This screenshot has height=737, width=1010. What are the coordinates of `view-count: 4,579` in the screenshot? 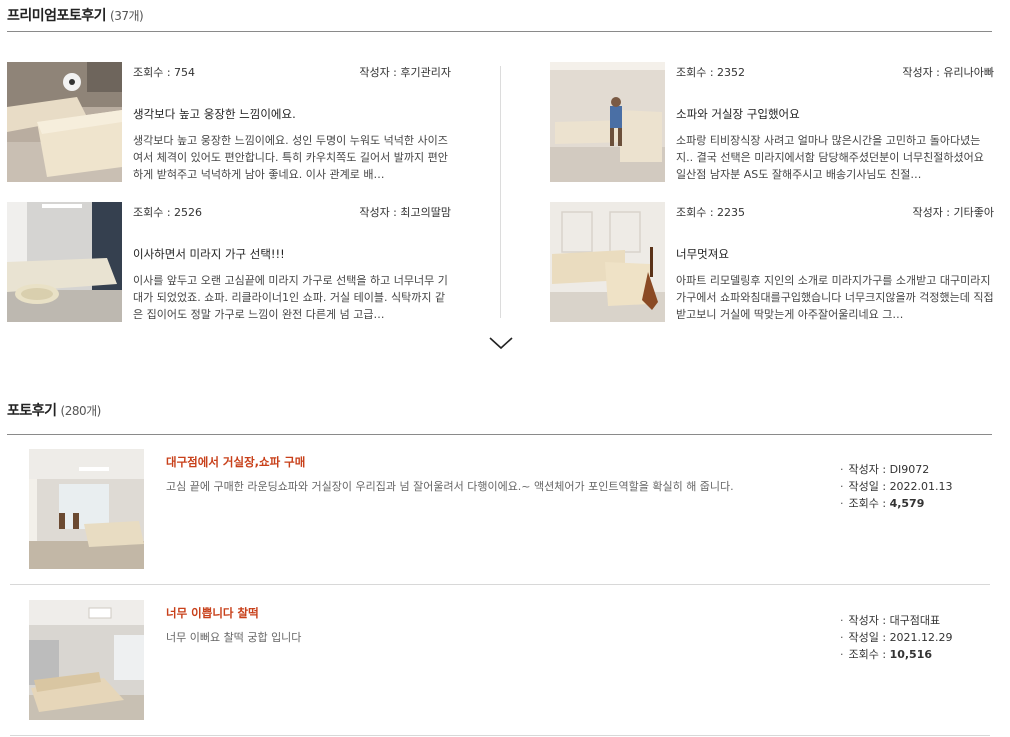 It's located at (907, 503).